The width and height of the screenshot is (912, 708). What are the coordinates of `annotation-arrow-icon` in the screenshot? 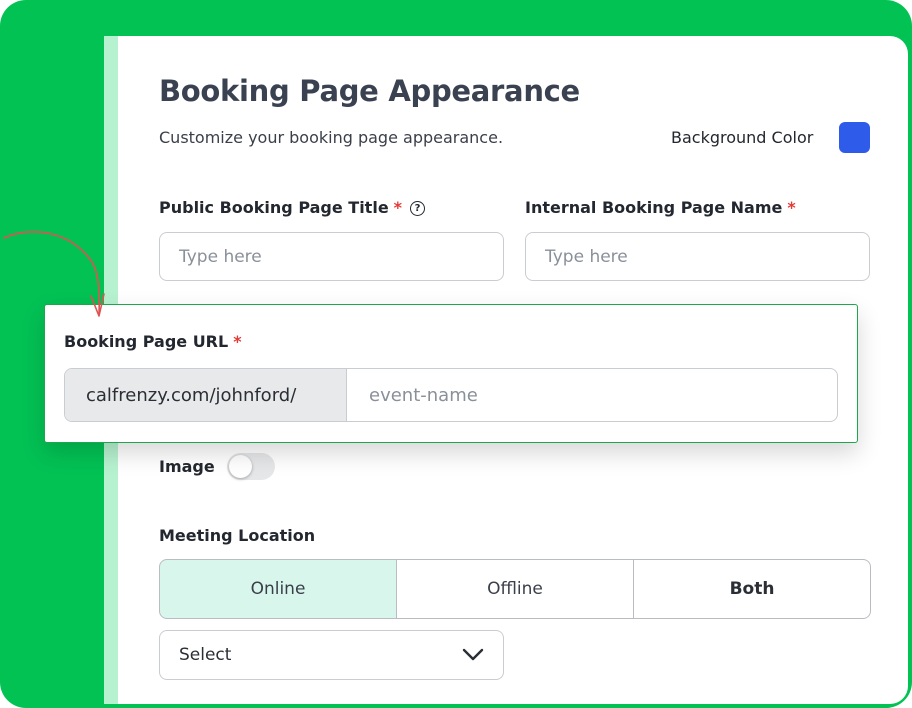 It's located at (54, 274).